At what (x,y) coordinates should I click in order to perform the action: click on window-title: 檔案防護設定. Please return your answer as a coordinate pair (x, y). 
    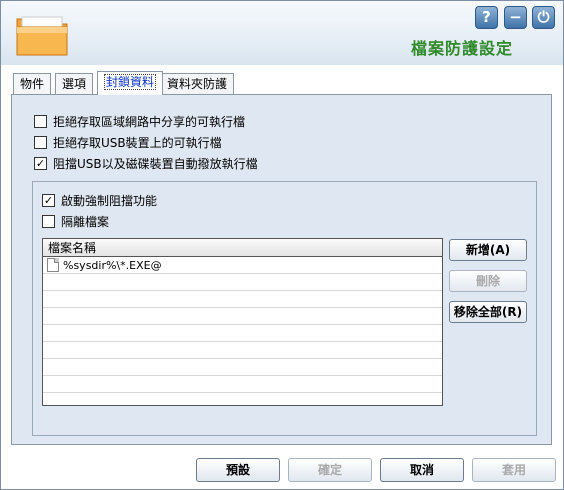
    Looking at the image, I should click on (461, 48).